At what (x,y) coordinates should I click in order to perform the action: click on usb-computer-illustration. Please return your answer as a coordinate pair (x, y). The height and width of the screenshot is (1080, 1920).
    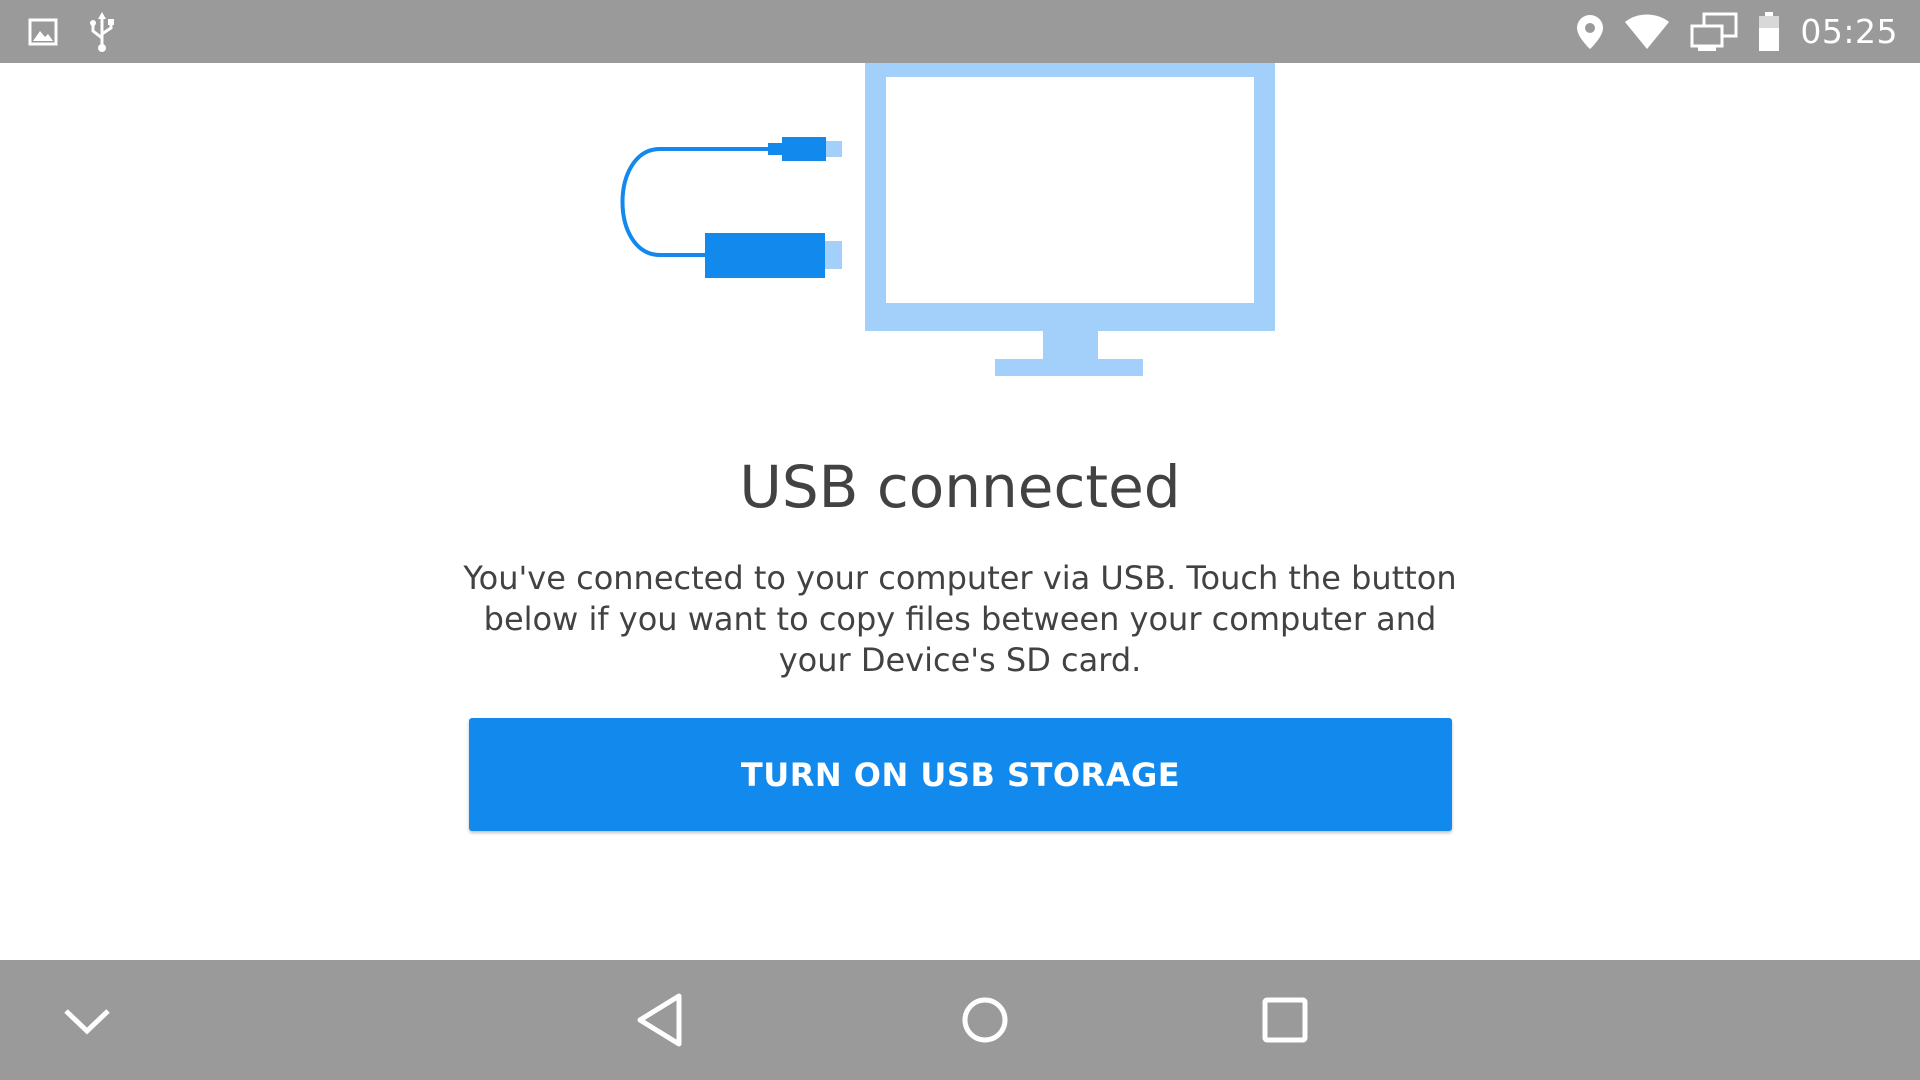
    Looking at the image, I should click on (947, 219).